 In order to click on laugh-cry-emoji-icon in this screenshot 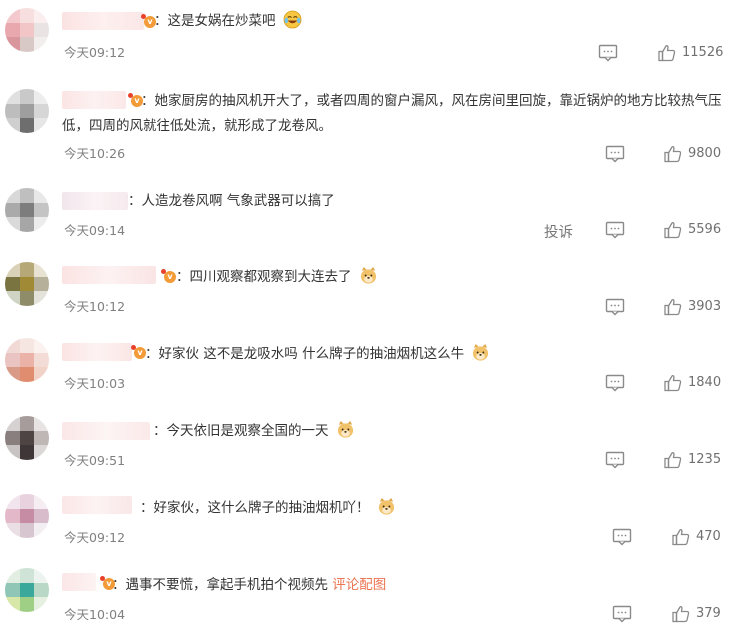, I will do `click(292, 19)`.